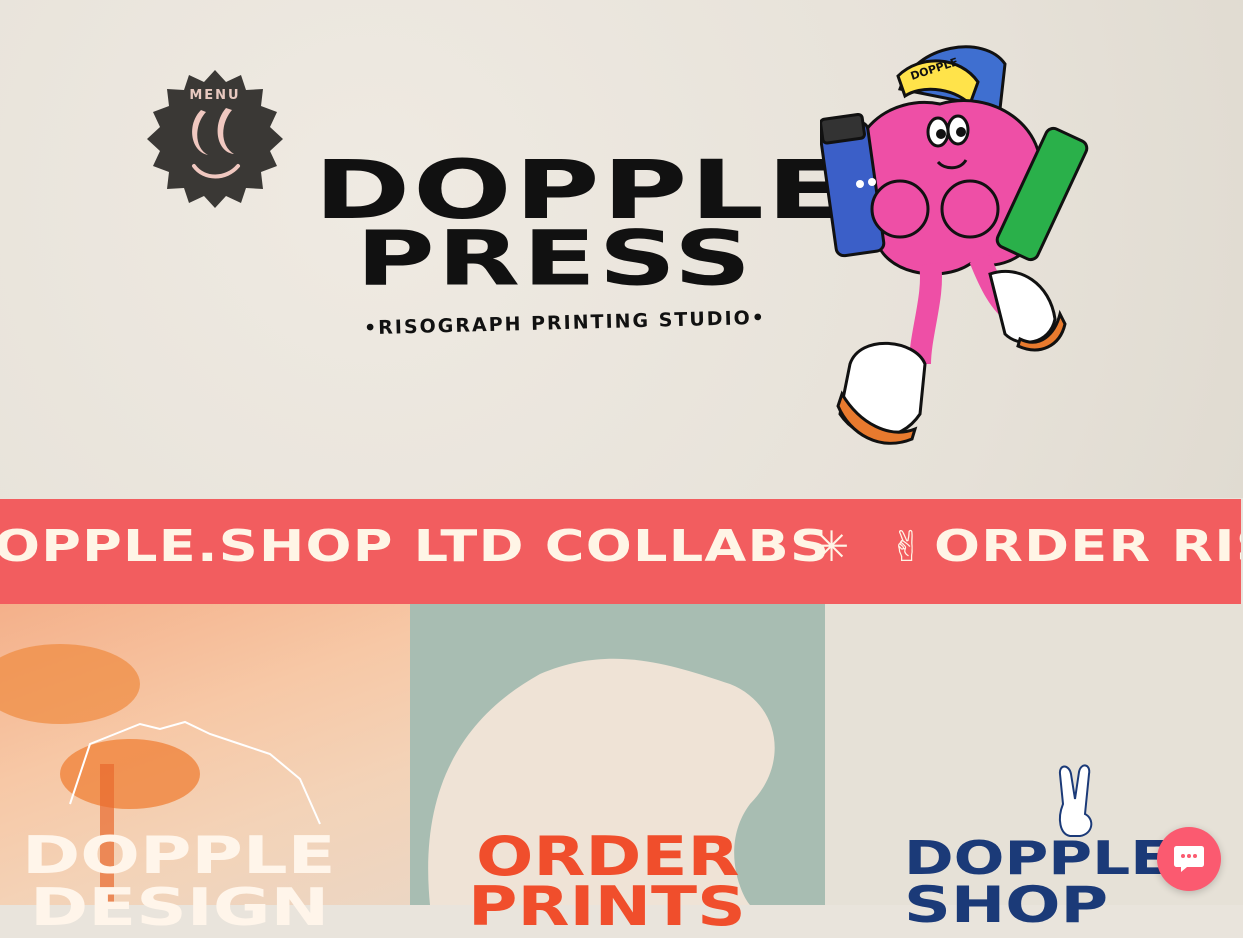  Describe the element at coordinates (215, 95) in the screenshot. I see `menu-label: MENU` at that location.